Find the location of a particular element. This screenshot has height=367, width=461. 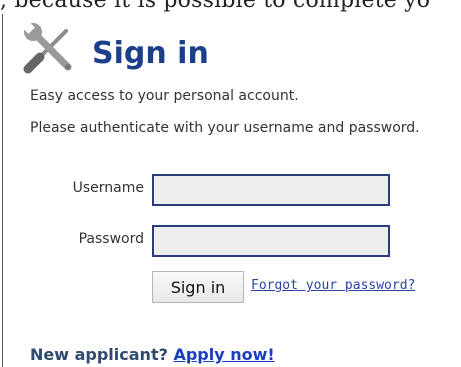

page-text-fragment: , because it is possible to complete yo is located at coordinates (230, 7).